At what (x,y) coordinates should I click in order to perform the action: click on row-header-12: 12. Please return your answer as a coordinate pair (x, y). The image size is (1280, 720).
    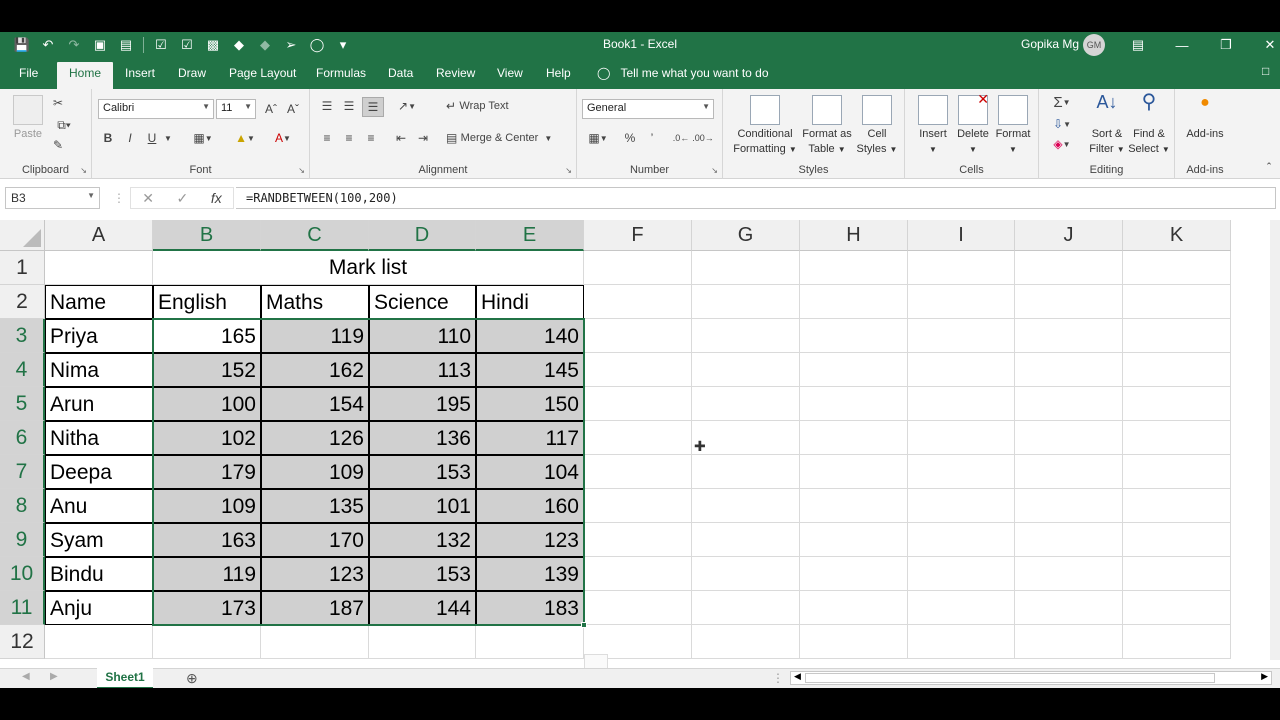
    Looking at the image, I should click on (22, 642).